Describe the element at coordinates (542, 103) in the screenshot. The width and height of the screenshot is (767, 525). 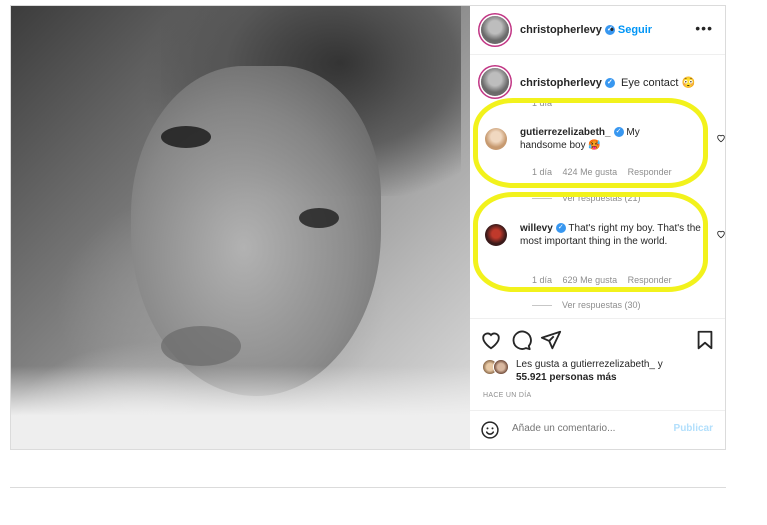
I see `caption-time-text: 1 día` at that location.